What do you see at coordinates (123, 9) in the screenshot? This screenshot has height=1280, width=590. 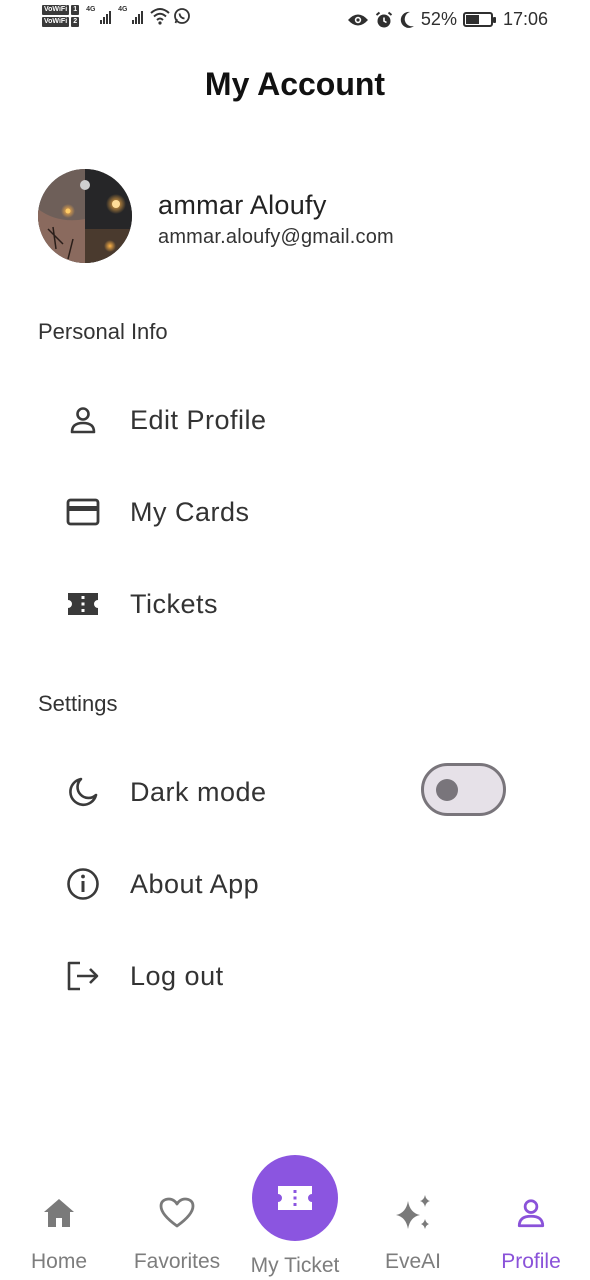 I see `network-type-2: 4G` at bounding box center [123, 9].